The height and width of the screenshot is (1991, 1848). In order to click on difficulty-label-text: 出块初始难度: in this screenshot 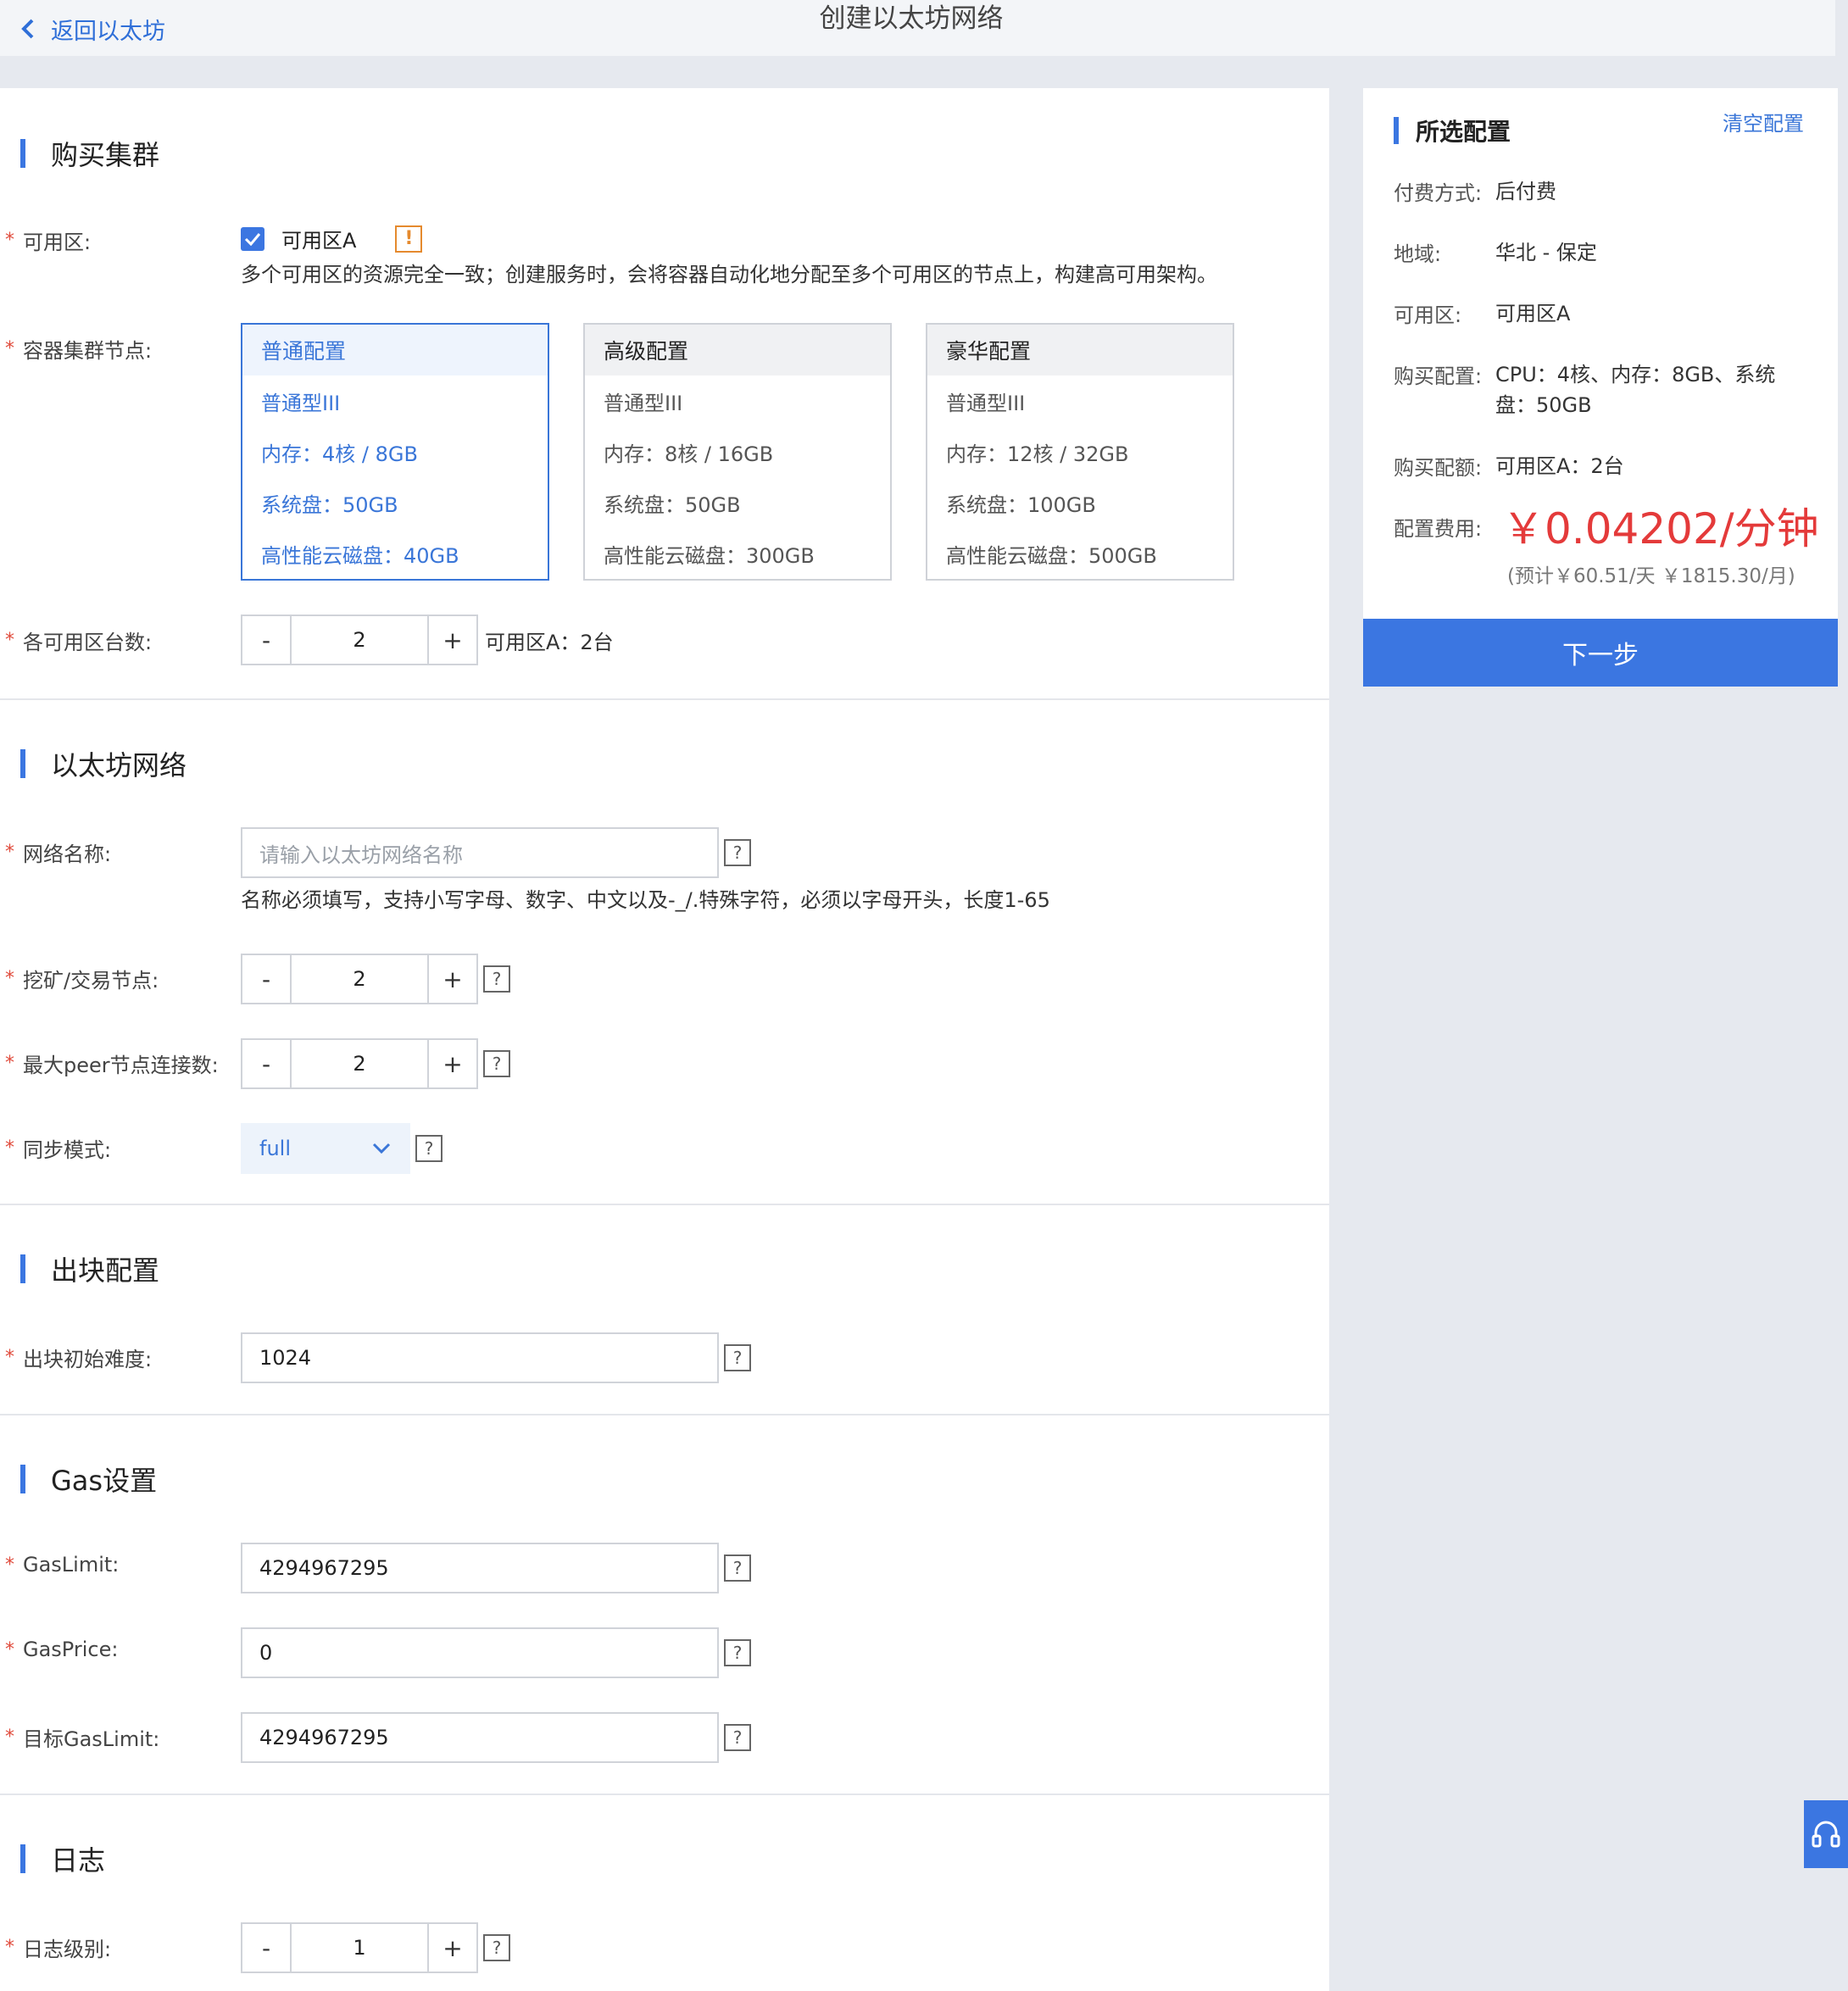, I will do `click(88, 1359)`.